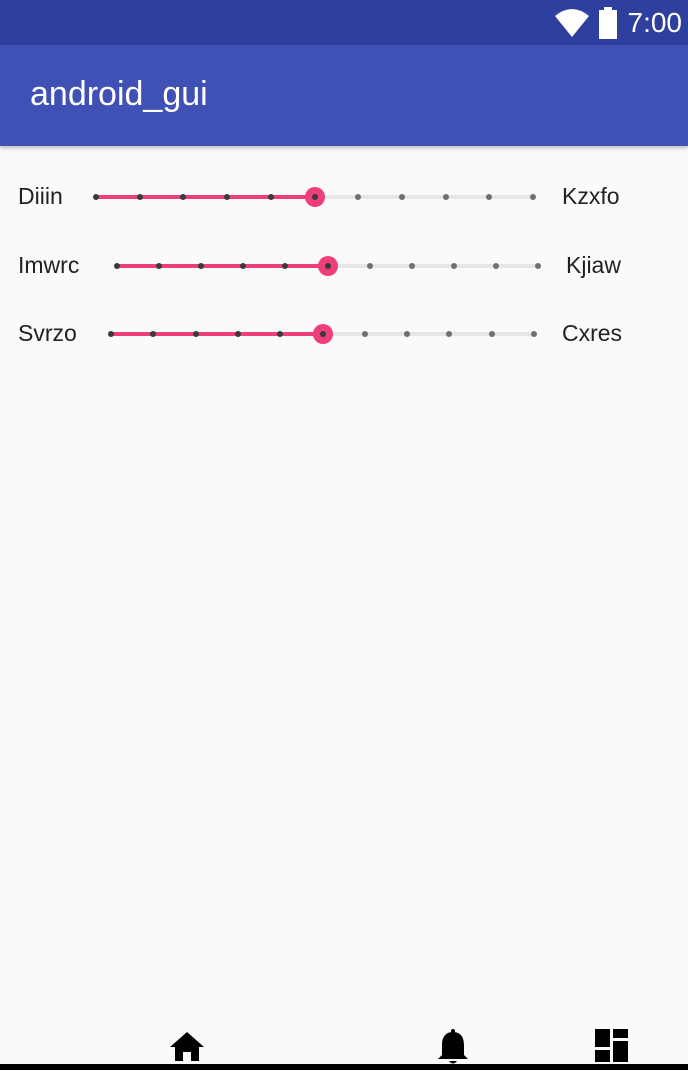  What do you see at coordinates (655, 22) in the screenshot?
I see `status-clock: 7:00` at bounding box center [655, 22].